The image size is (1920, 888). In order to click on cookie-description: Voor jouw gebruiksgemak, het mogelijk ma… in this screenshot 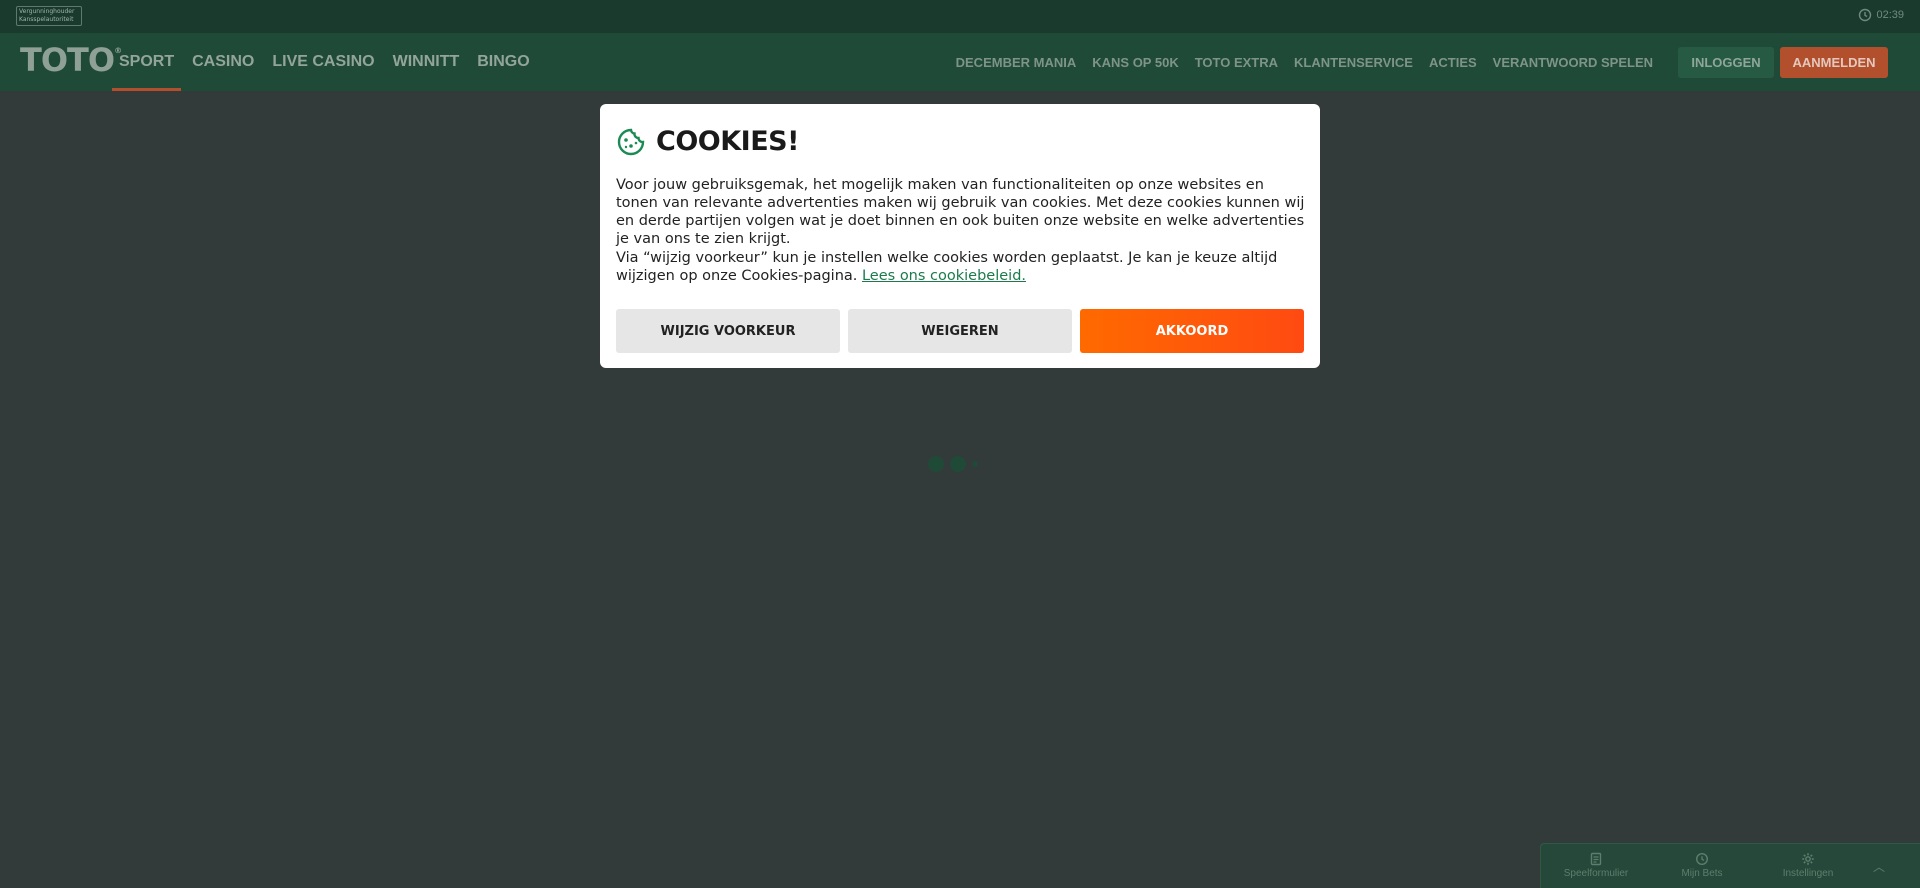, I will do `click(960, 212)`.